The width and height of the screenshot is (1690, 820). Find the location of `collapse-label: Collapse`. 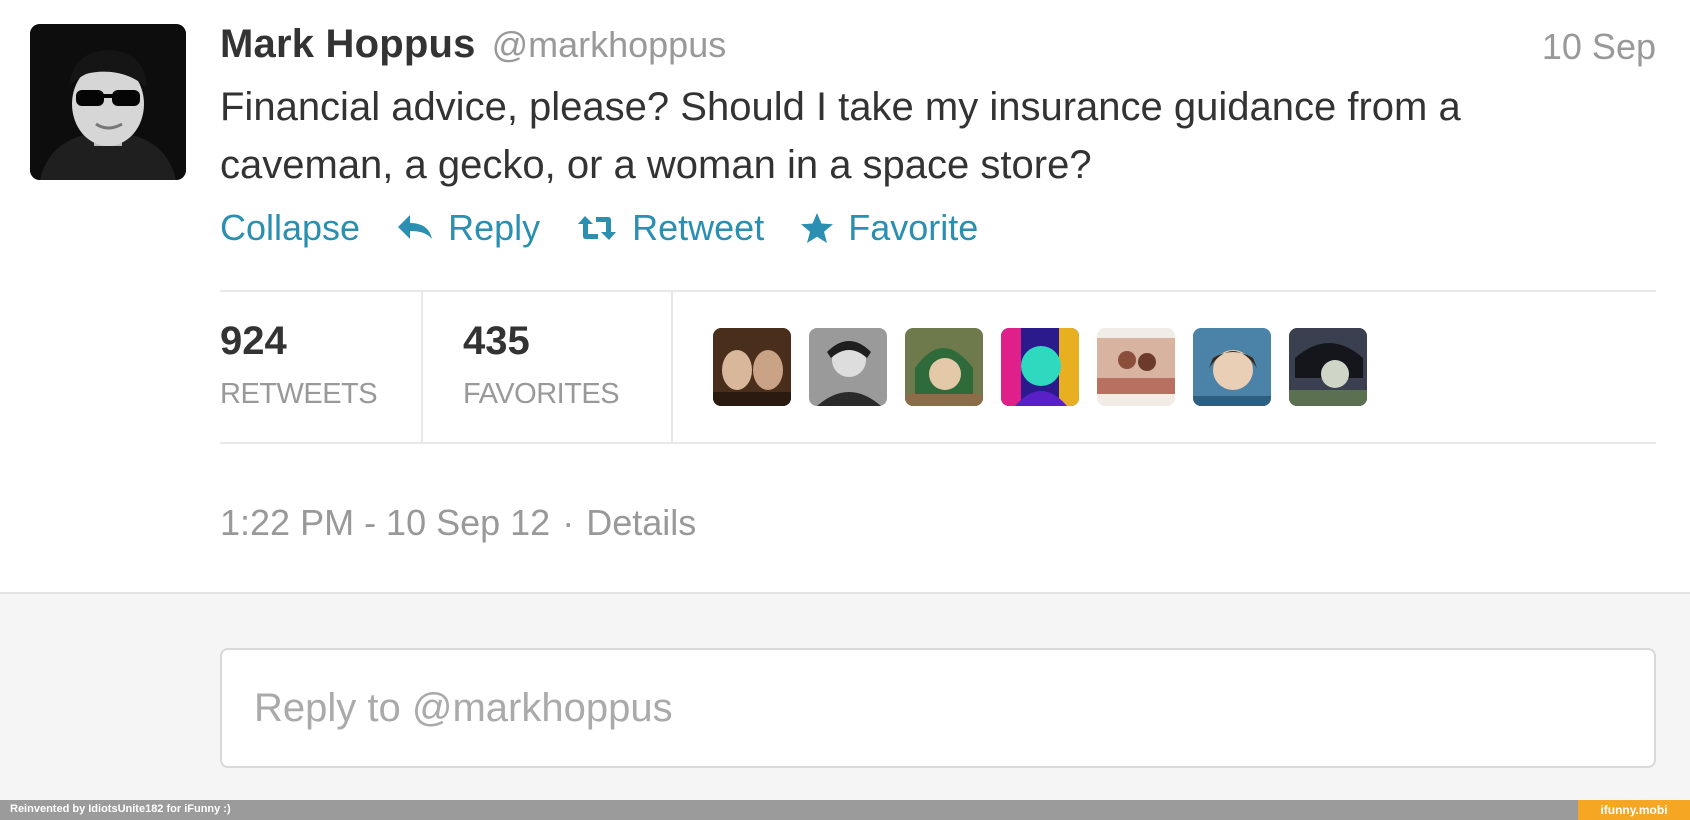

collapse-label: Collapse is located at coordinates (290, 227).